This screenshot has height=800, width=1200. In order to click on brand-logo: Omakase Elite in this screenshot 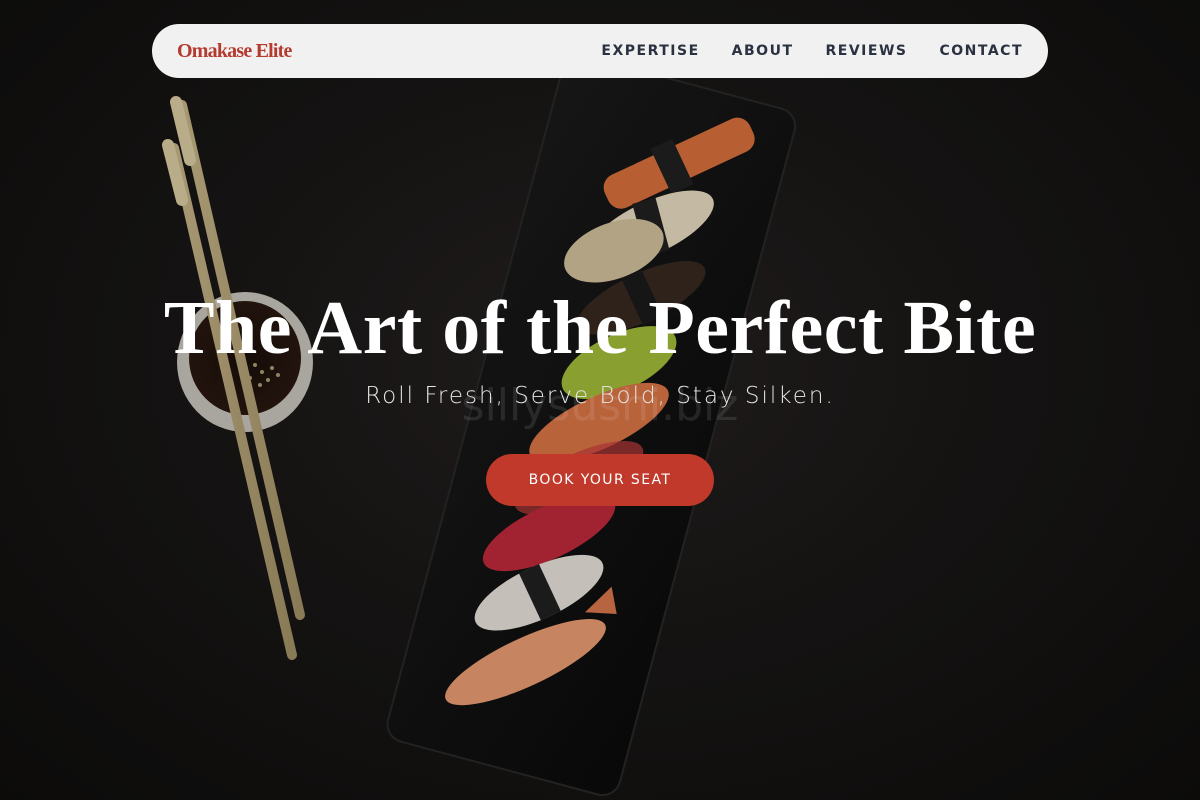, I will do `click(234, 51)`.